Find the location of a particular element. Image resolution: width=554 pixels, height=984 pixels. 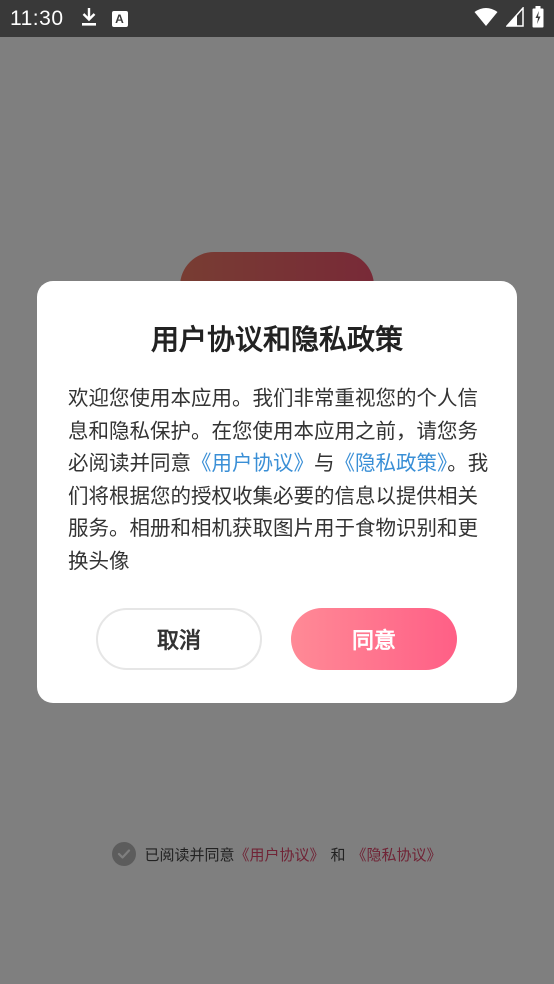

status-time: 11:30 is located at coordinates (37, 18).